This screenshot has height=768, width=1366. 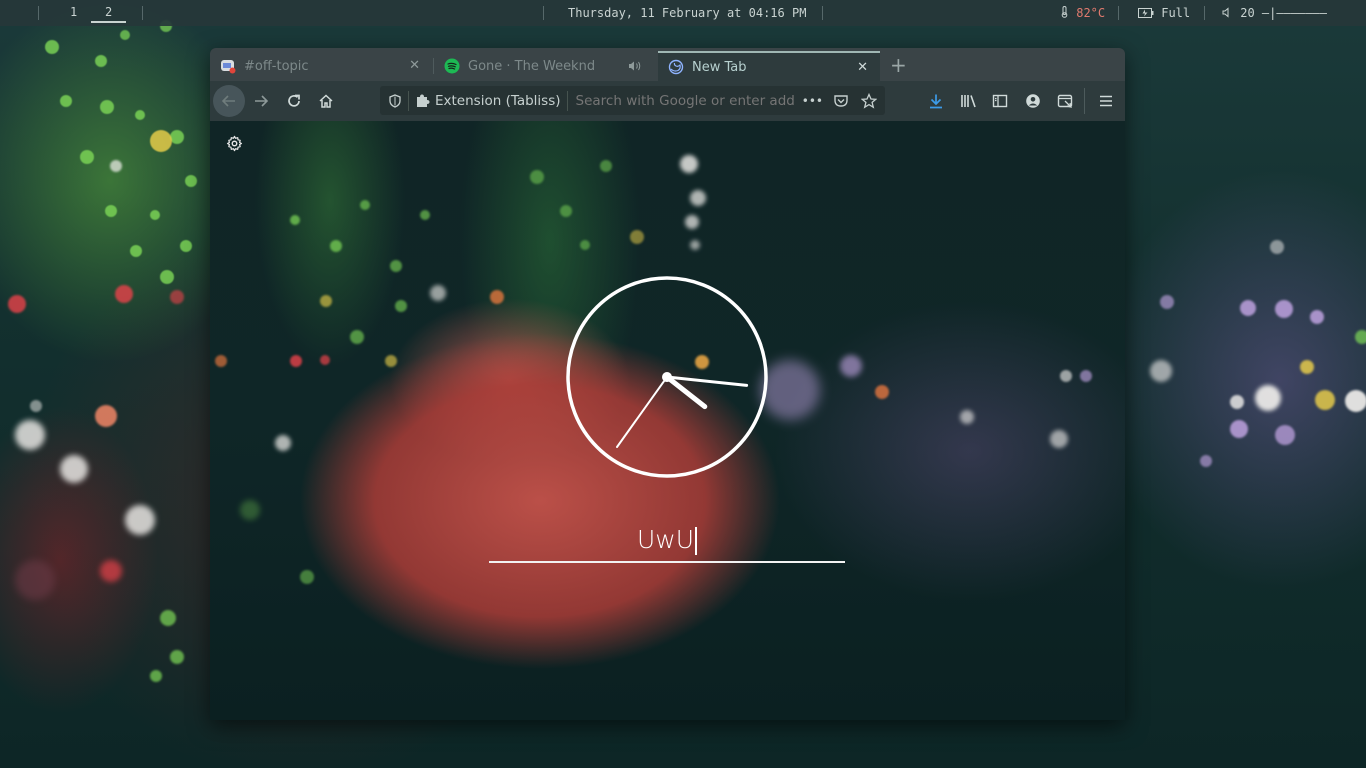 I want to click on temperature-value: 82°C, so click(x=1091, y=13).